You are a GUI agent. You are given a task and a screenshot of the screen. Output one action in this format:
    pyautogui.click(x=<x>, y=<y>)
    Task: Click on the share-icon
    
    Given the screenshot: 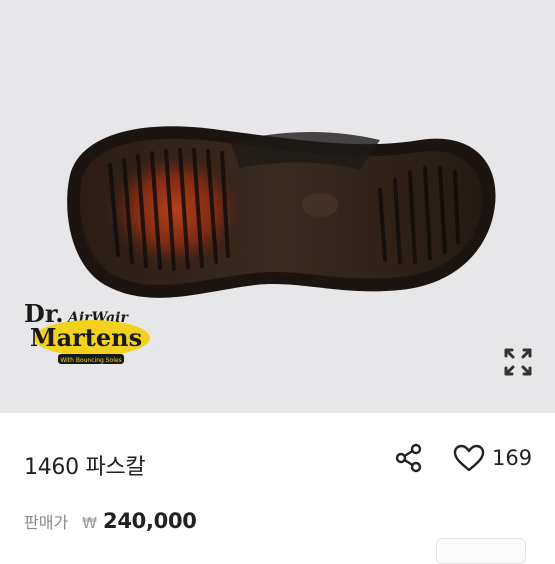 What is the action you would take?
    pyautogui.click(x=408, y=458)
    